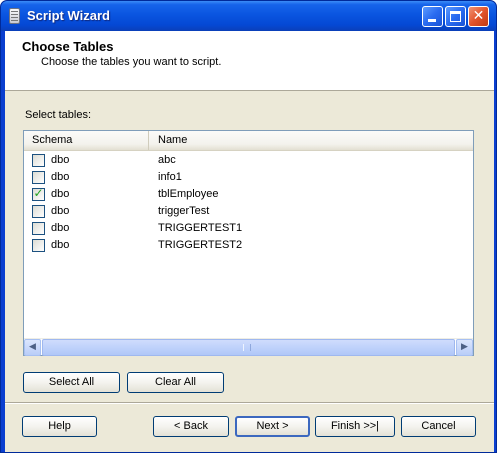  What do you see at coordinates (248, 194) in the screenshot?
I see `table-row: ✓ dbo tblEmployee` at bounding box center [248, 194].